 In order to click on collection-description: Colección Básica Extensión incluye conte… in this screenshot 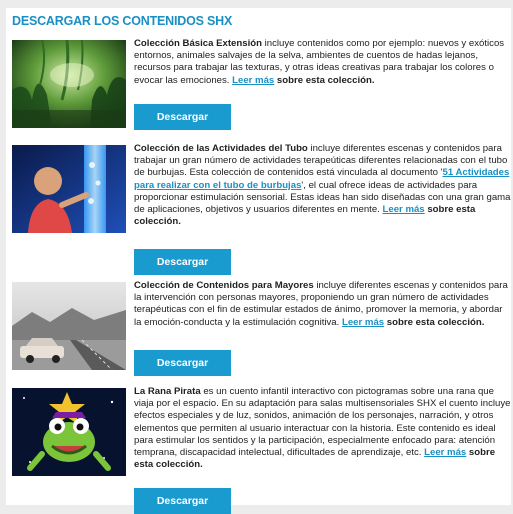, I will do `click(319, 62)`.